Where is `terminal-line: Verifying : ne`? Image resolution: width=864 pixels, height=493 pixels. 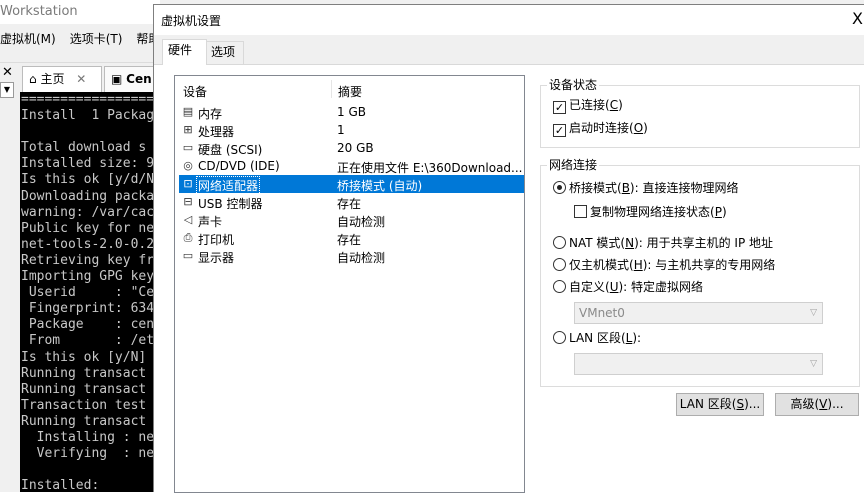 terminal-line: Verifying : ne is located at coordinates (88, 454).